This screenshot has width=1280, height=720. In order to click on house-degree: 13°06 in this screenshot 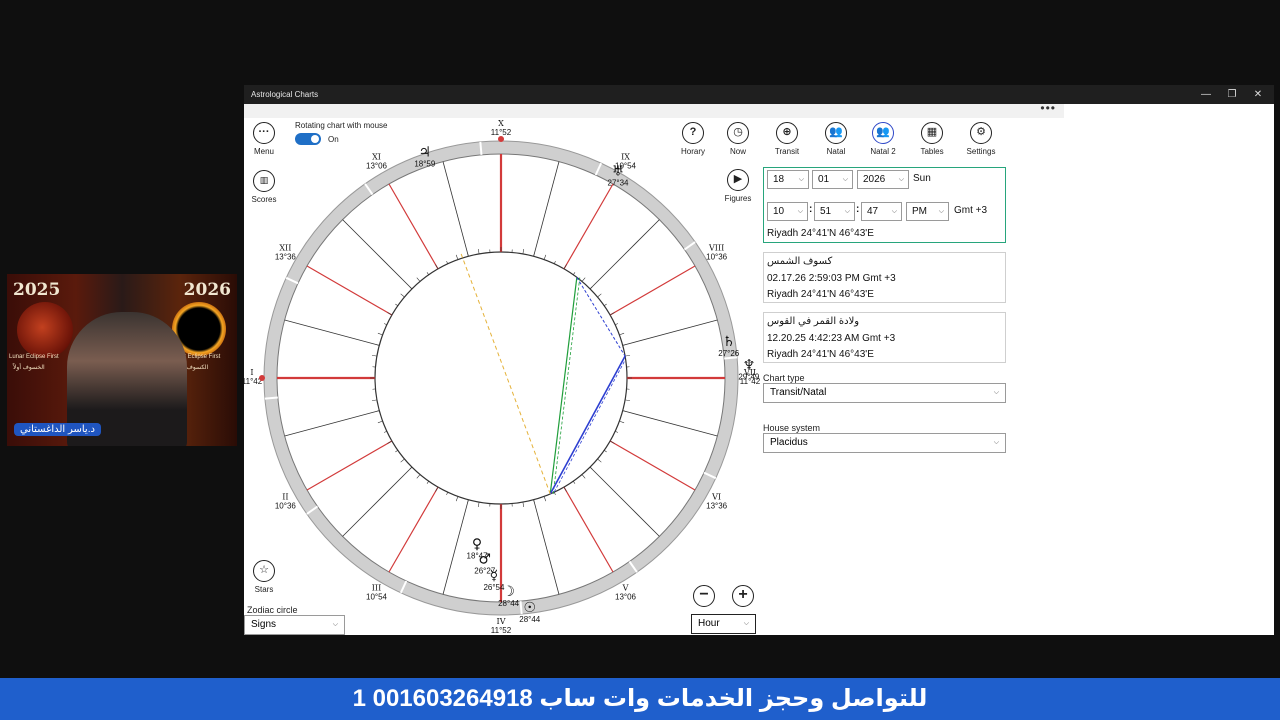, I will do `click(377, 165)`.